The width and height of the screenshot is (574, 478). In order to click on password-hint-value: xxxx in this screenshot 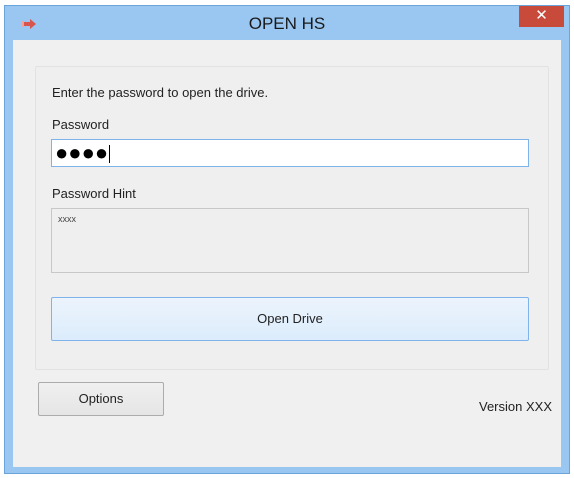, I will do `click(67, 219)`.